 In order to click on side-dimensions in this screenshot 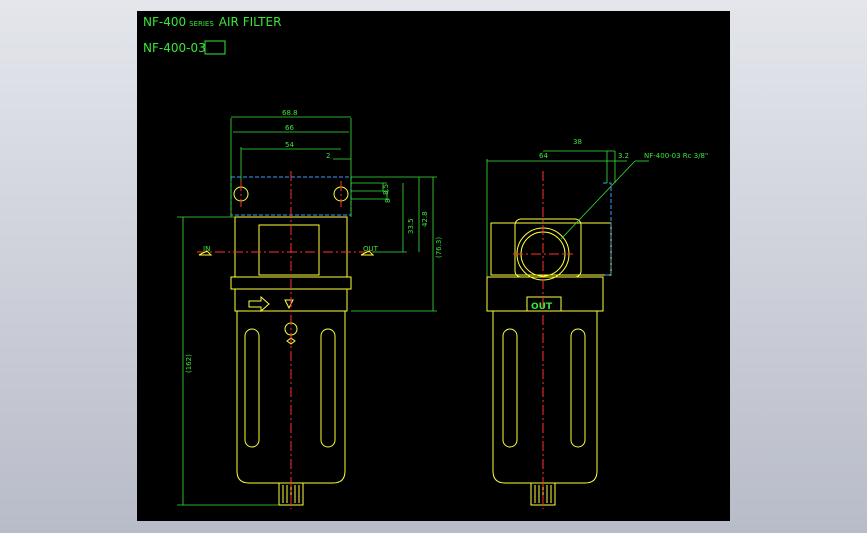, I will do `click(567, 213)`.